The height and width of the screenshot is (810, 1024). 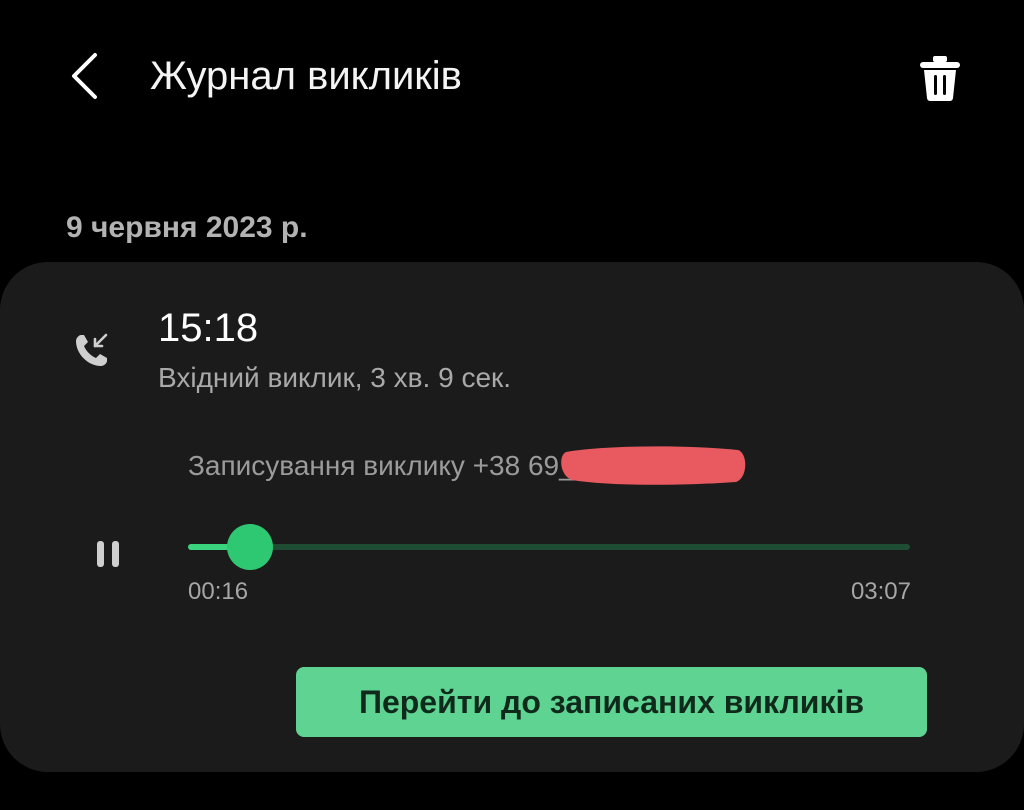 I want to click on current-time: 00:16, so click(x=218, y=591).